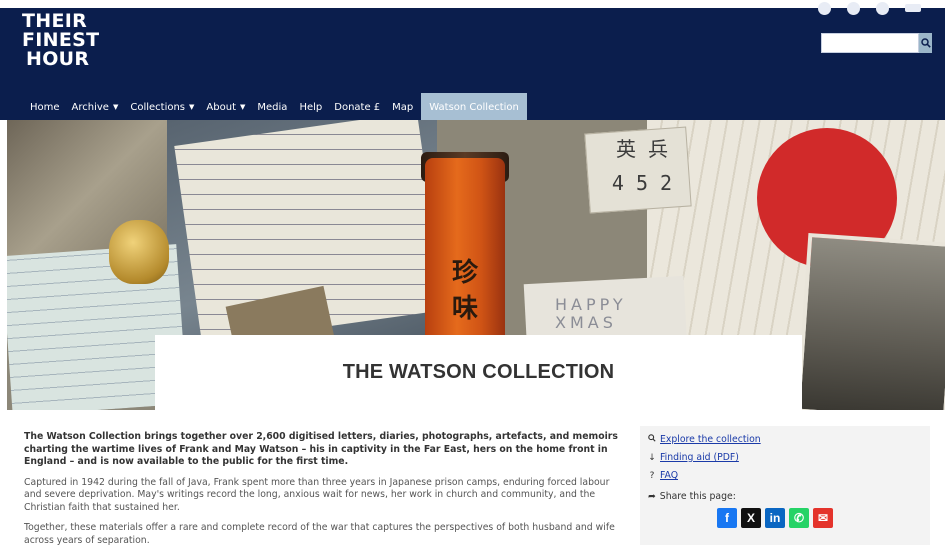 The image size is (945, 555). I want to click on x-icon: X, so click(750, 518).